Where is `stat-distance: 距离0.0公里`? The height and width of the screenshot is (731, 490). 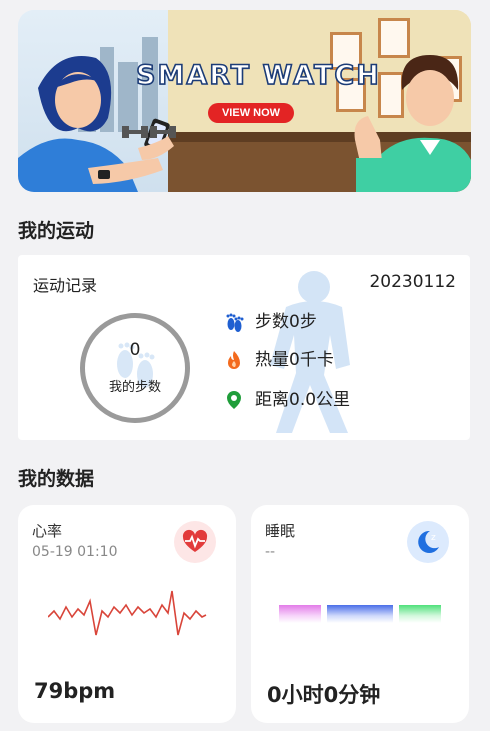 stat-distance: 距离0.0公里 is located at coordinates (286, 400).